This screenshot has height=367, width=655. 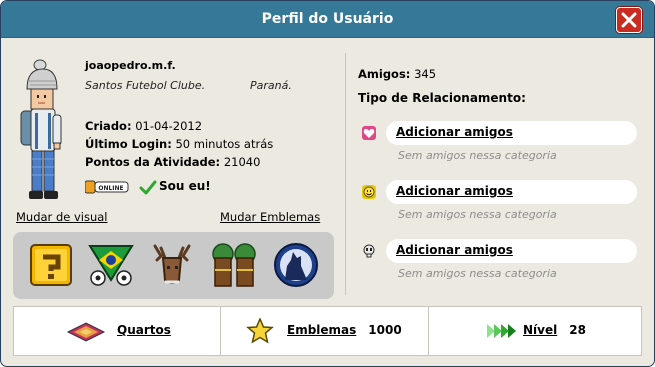 I want to click on rooms-item: Quartos, so click(x=144, y=330).